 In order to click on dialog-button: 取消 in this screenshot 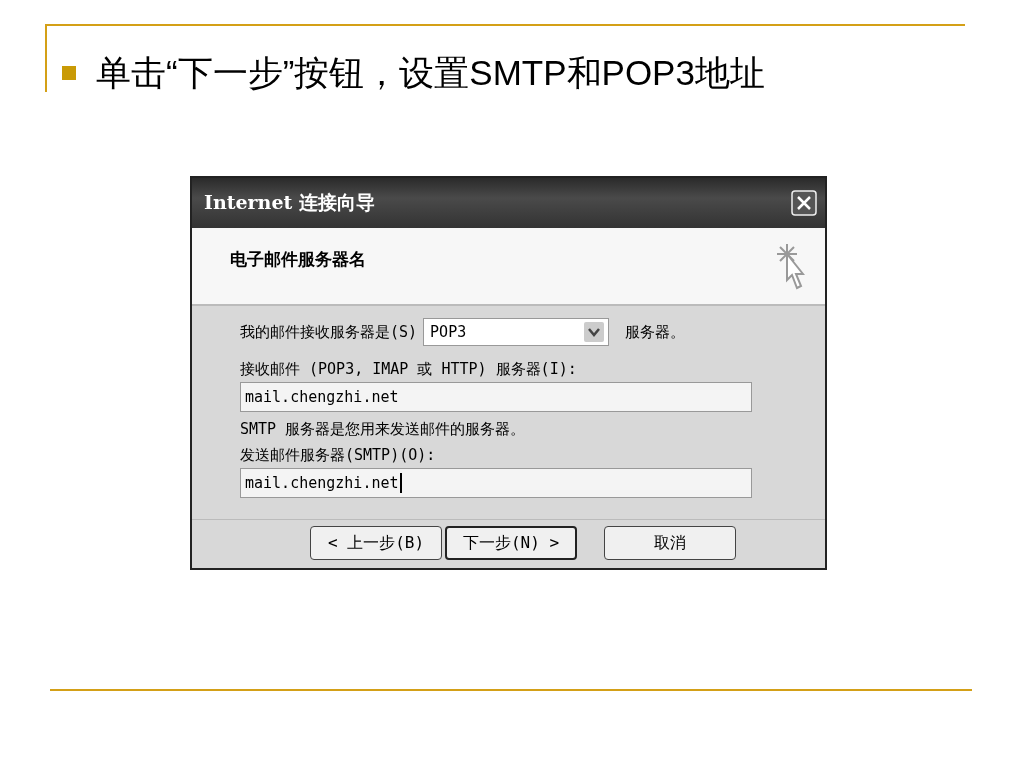, I will do `click(670, 543)`.